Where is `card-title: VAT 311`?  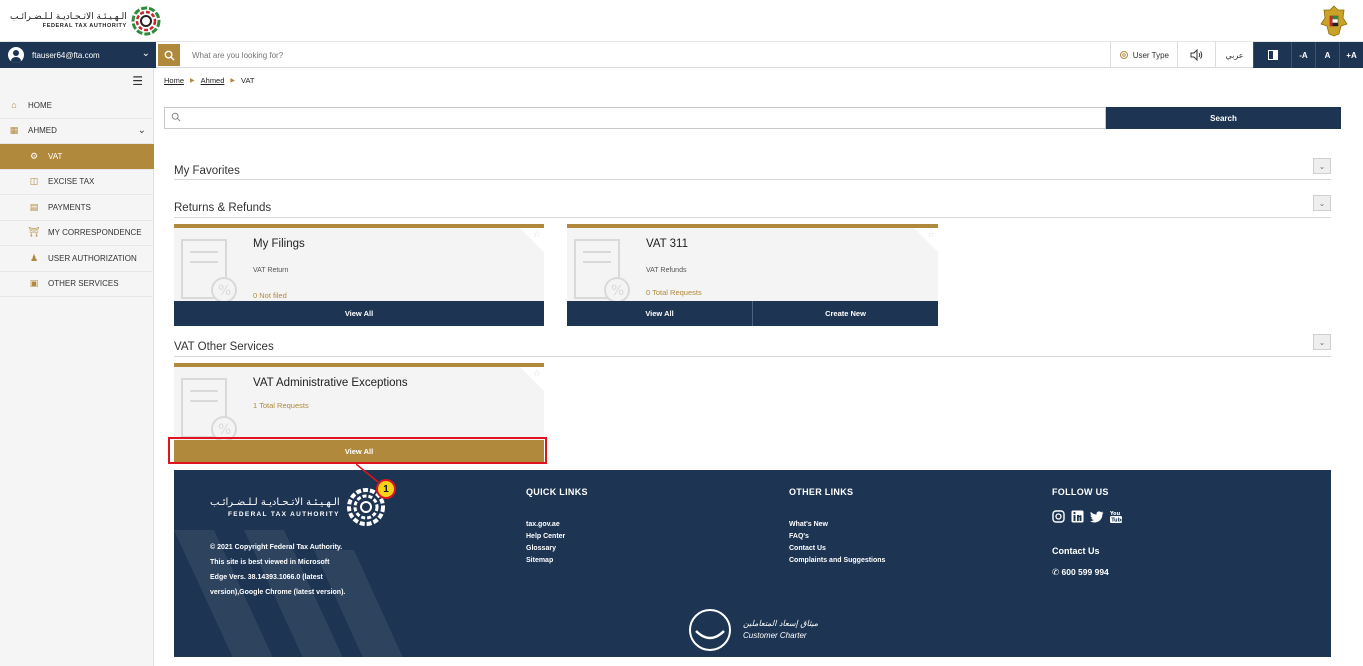
card-title: VAT 311 is located at coordinates (667, 244).